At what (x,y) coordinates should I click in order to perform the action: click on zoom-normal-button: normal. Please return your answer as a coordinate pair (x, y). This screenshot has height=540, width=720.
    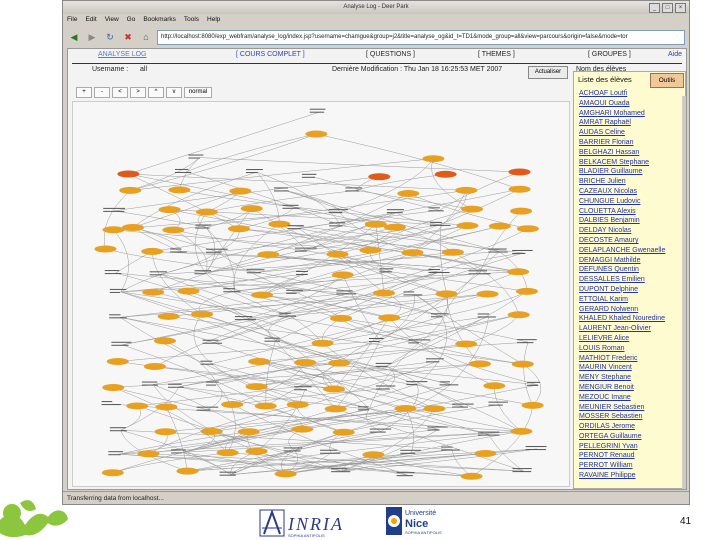
    Looking at the image, I should click on (198, 92).